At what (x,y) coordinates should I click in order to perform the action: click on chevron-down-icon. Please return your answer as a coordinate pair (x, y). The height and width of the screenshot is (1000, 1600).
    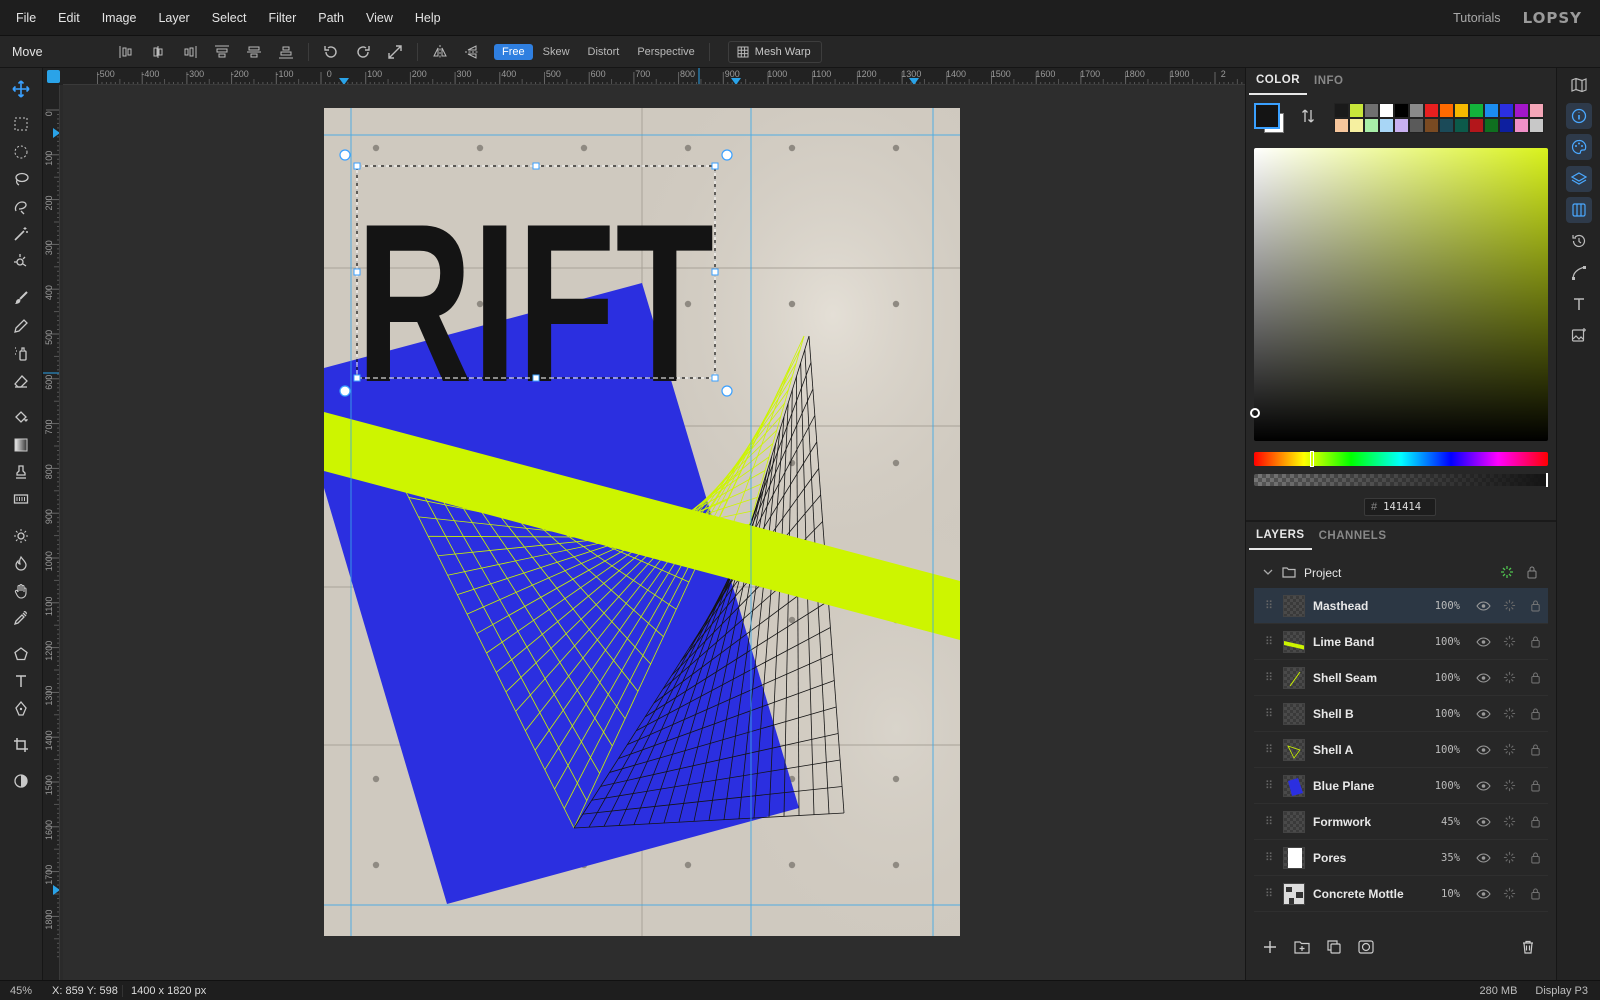
    Looking at the image, I should click on (1268, 573).